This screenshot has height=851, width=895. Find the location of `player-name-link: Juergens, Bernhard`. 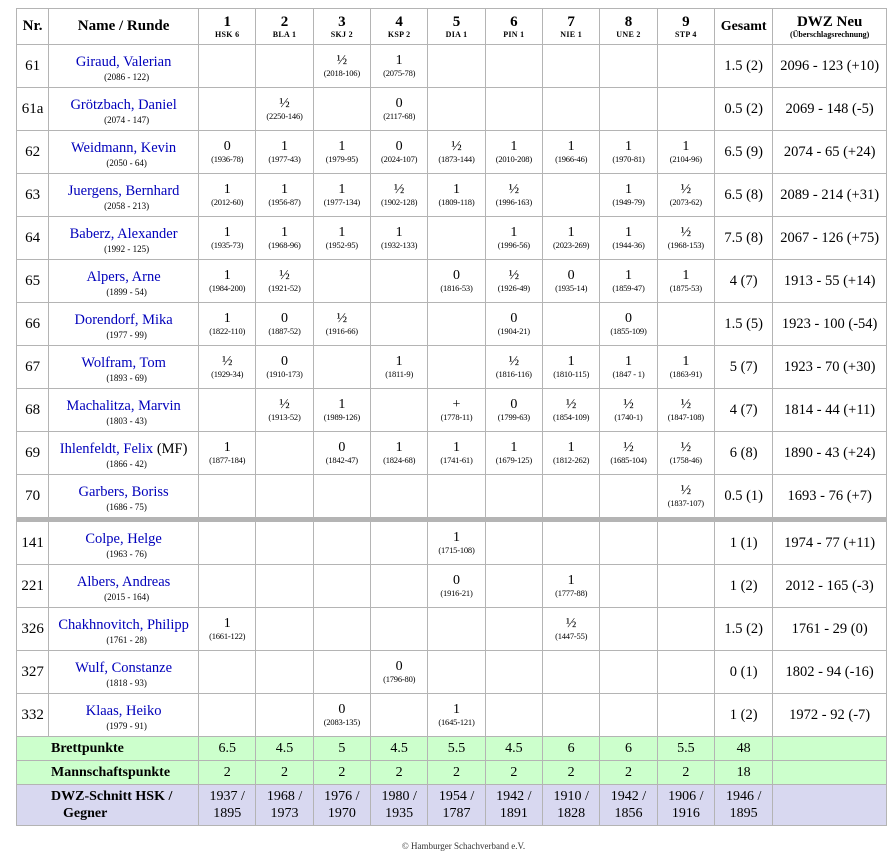

player-name-link: Juergens, Bernhard is located at coordinates (123, 189).